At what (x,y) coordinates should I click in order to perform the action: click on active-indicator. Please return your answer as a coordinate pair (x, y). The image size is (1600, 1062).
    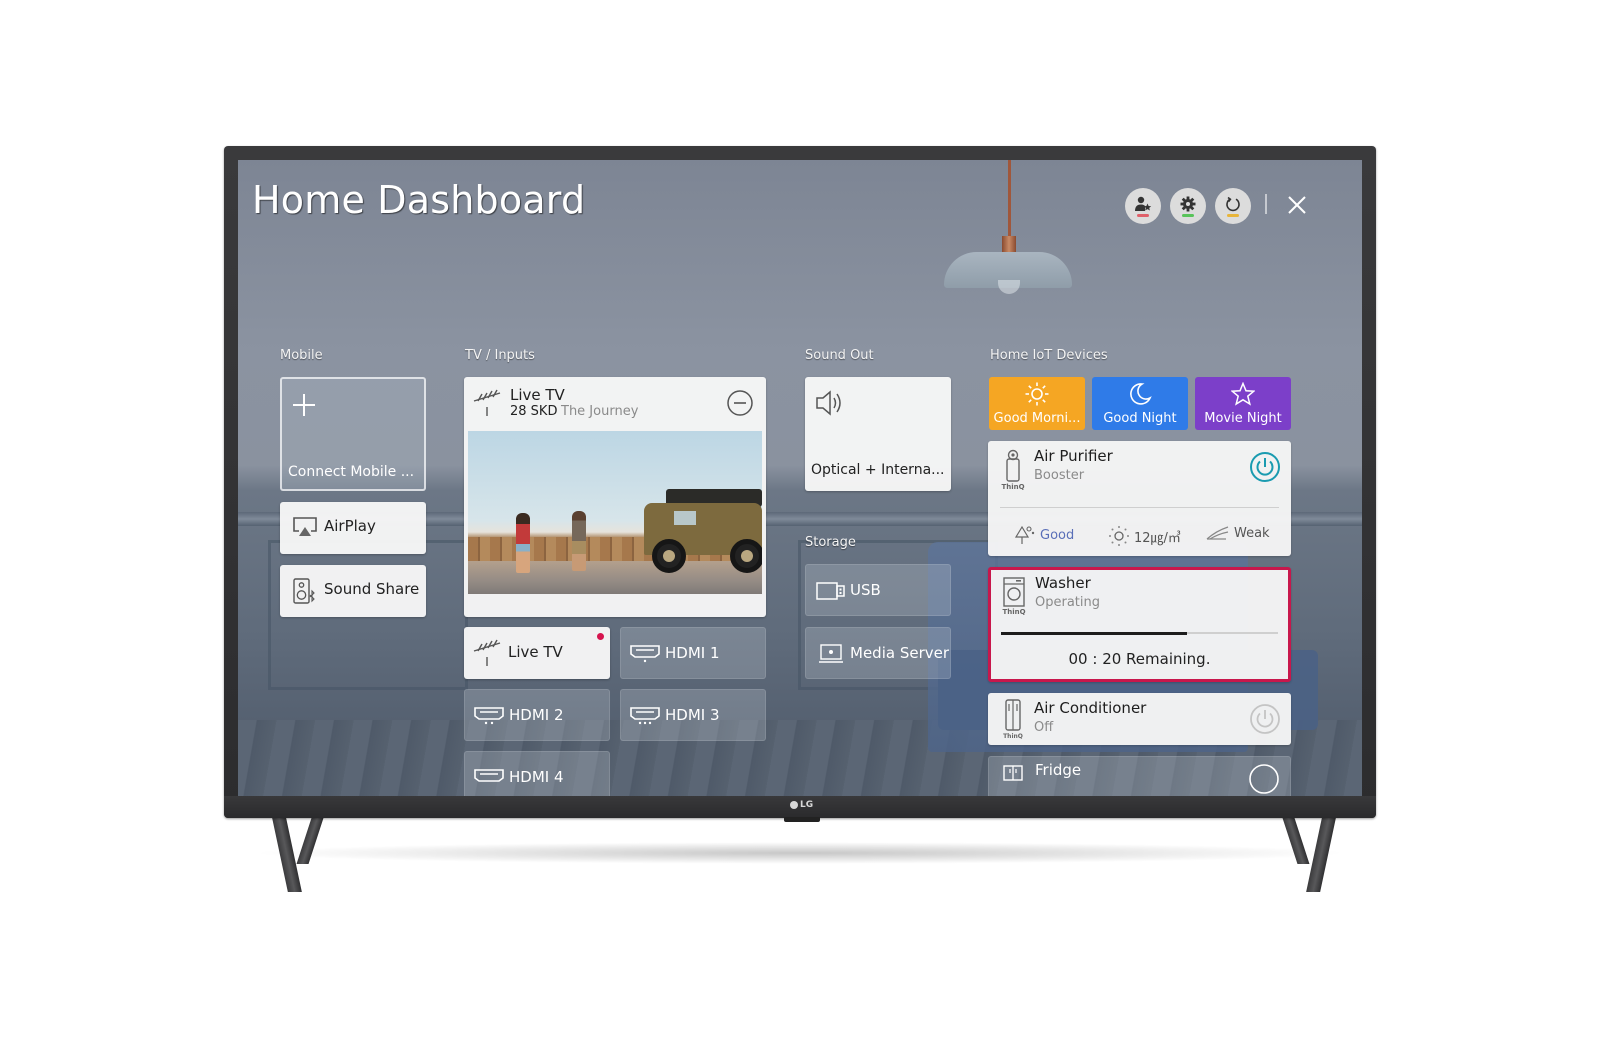
    Looking at the image, I should click on (600, 636).